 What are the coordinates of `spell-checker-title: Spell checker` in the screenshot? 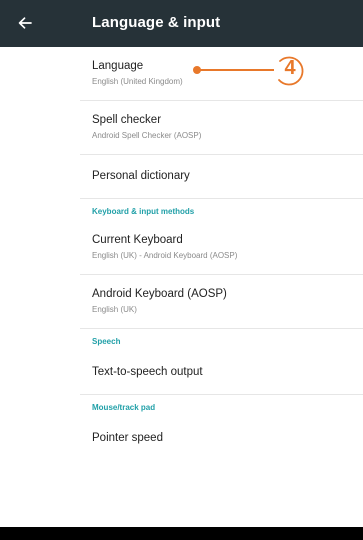 It's located at (127, 120).